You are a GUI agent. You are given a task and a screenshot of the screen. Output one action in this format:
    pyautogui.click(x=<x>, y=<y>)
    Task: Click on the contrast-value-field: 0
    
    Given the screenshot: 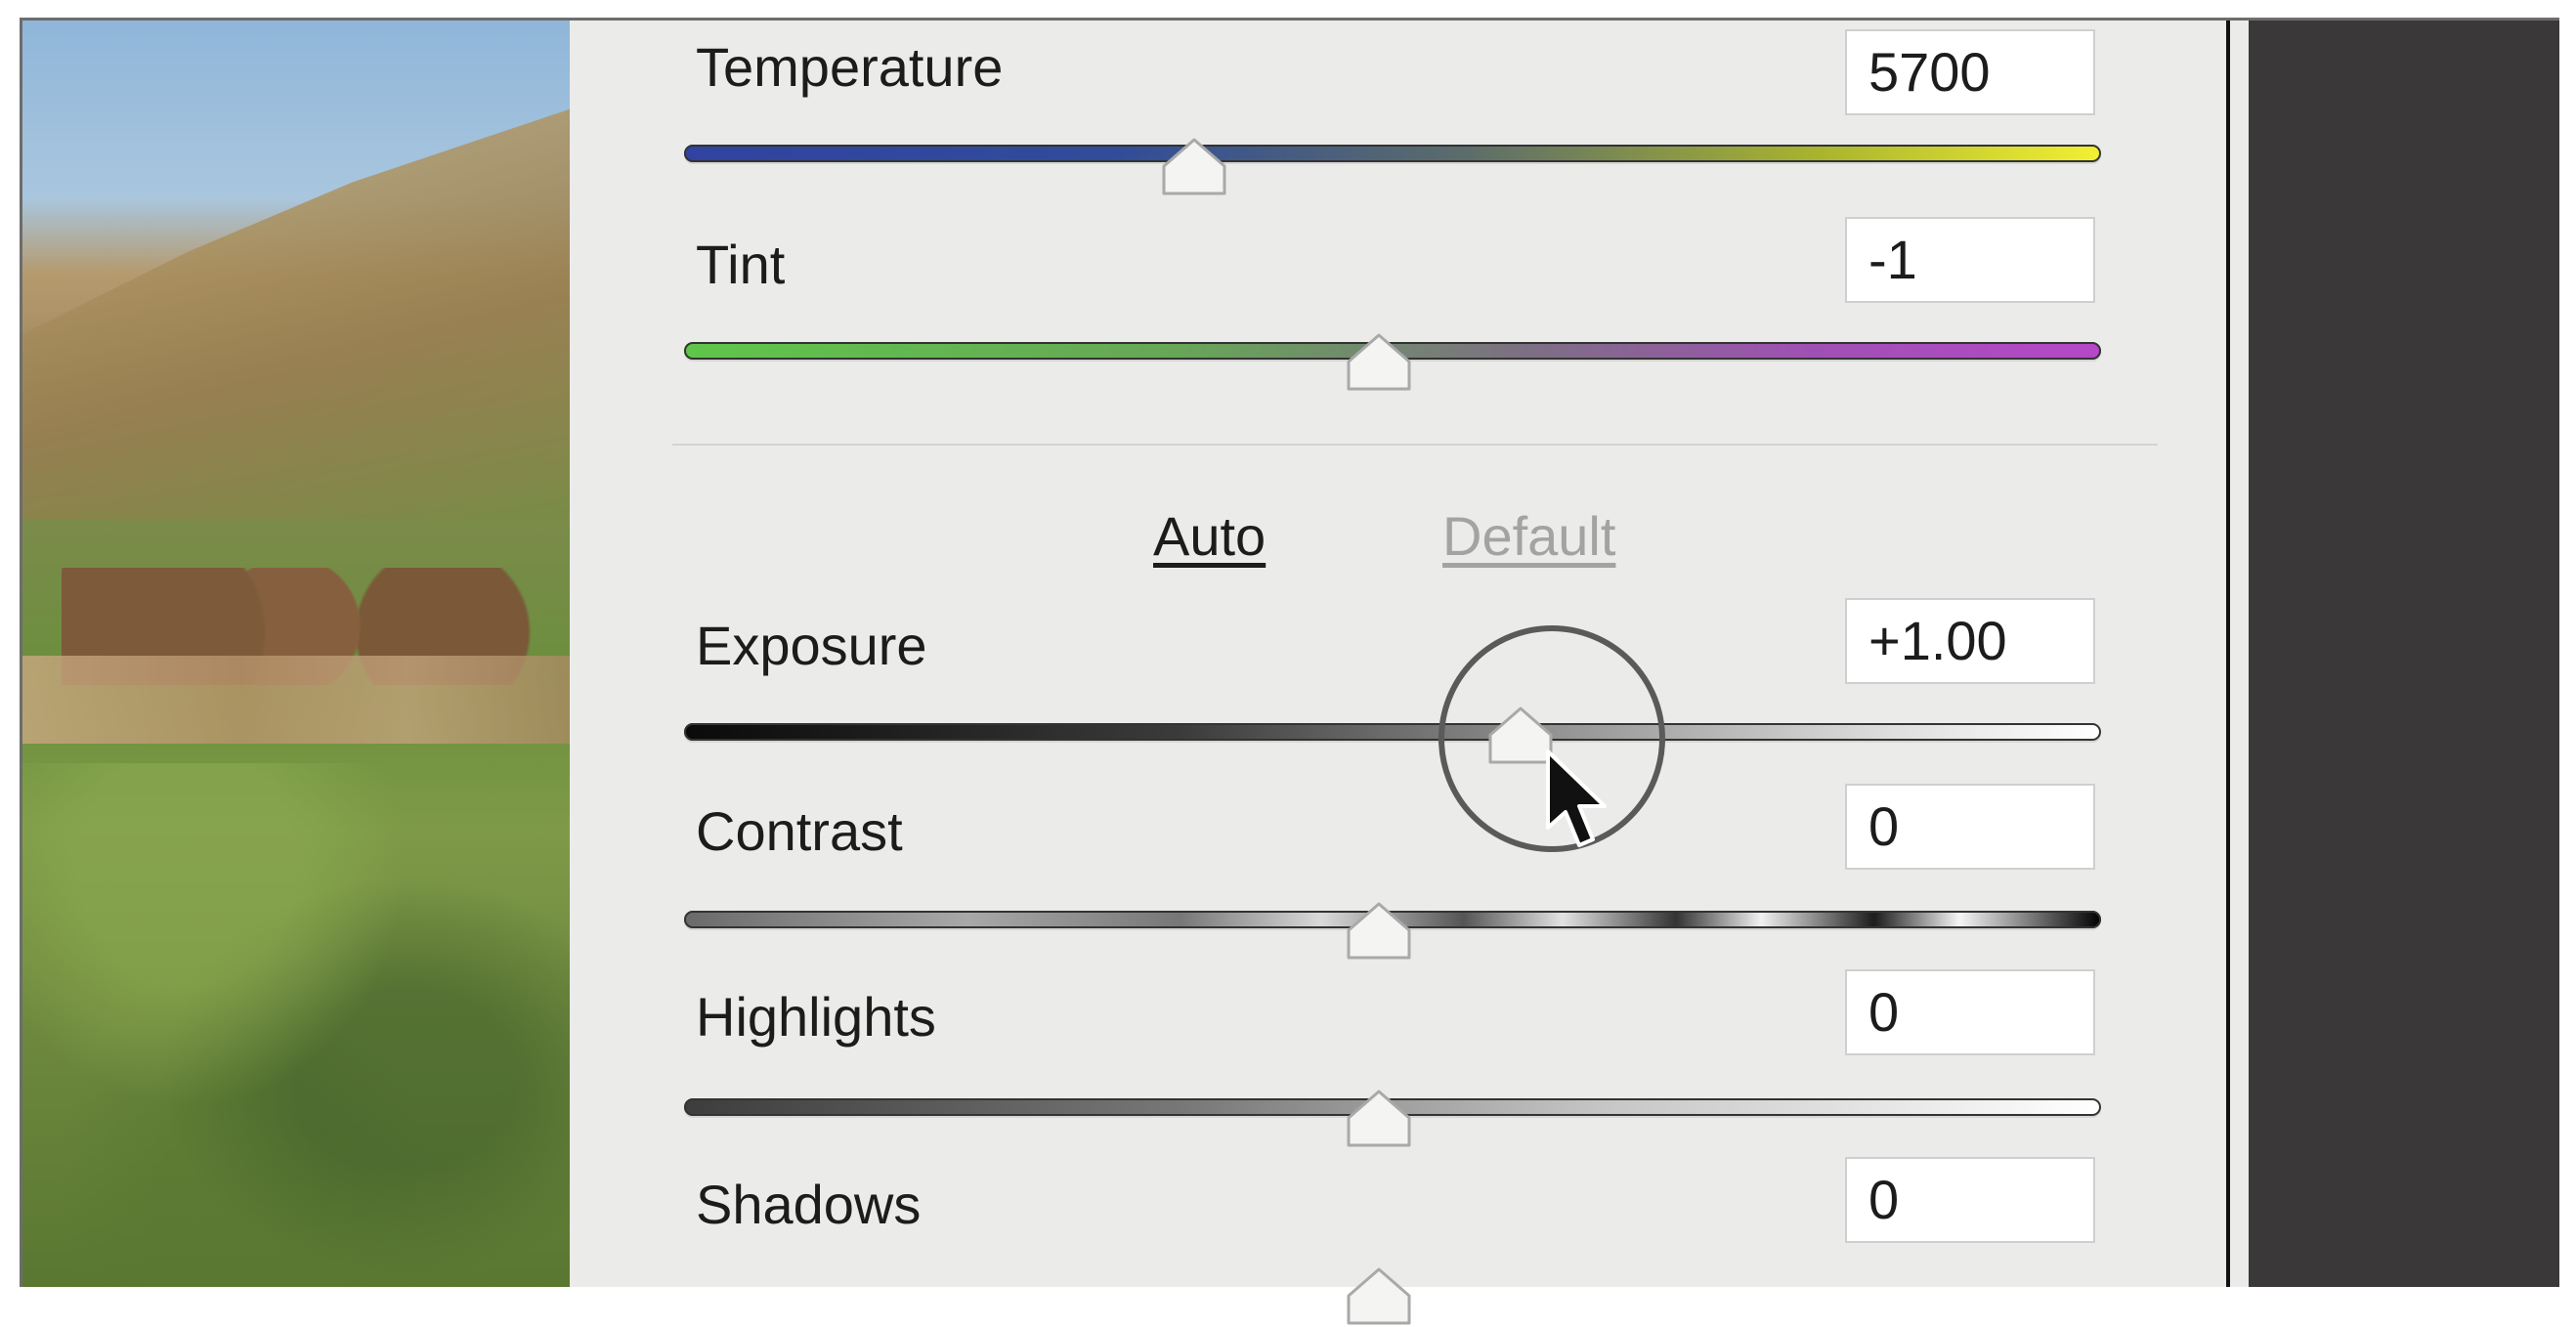 What is the action you would take?
    pyautogui.click(x=1970, y=827)
    